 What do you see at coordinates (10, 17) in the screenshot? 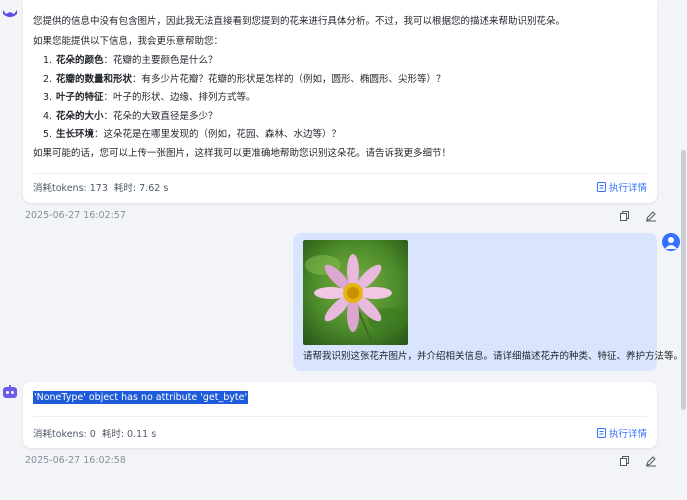
I see `ai-avatar-icon` at bounding box center [10, 17].